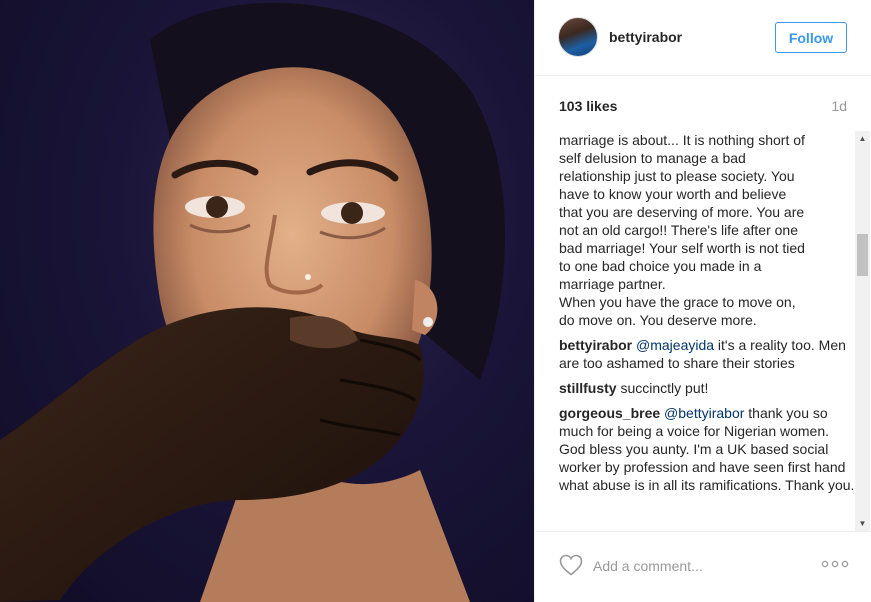 Image resolution: width=871 pixels, height=602 pixels. Describe the element at coordinates (571, 565) in the screenshot. I see `heart-icon` at that location.